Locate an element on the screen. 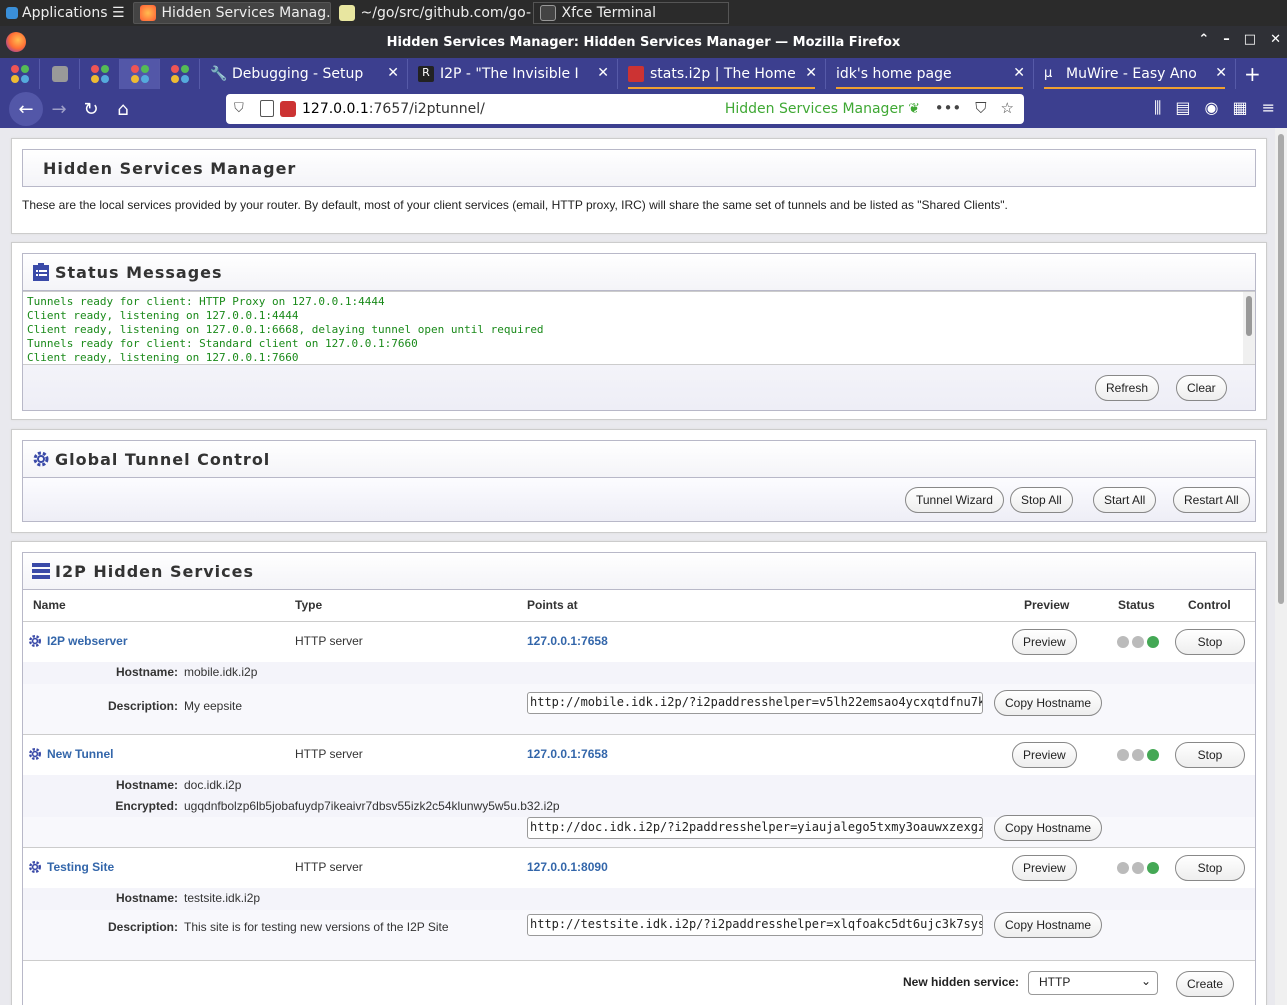 Image resolution: width=1287 pixels, height=1005 pixels. service-name-link: Testing Site is located at coordinates (70, 867).